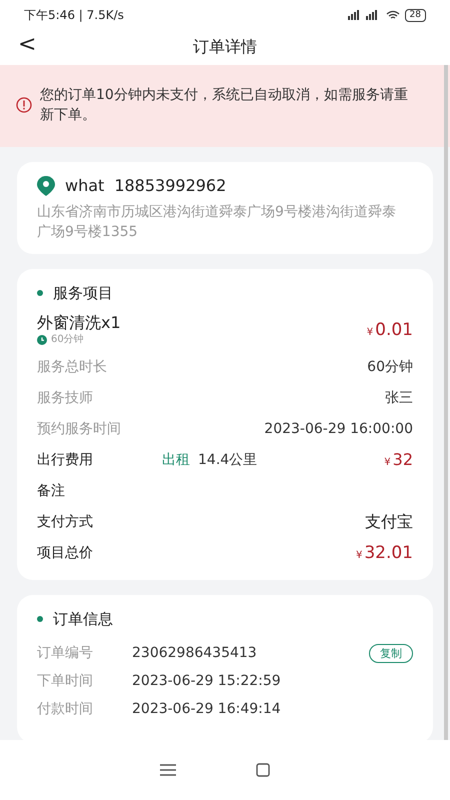 This screenshot has height=800, width=450. What do you see at coordinates (84, 186) in the screenshot?
I see `contact-name: what` at bounding box center [84, 186].